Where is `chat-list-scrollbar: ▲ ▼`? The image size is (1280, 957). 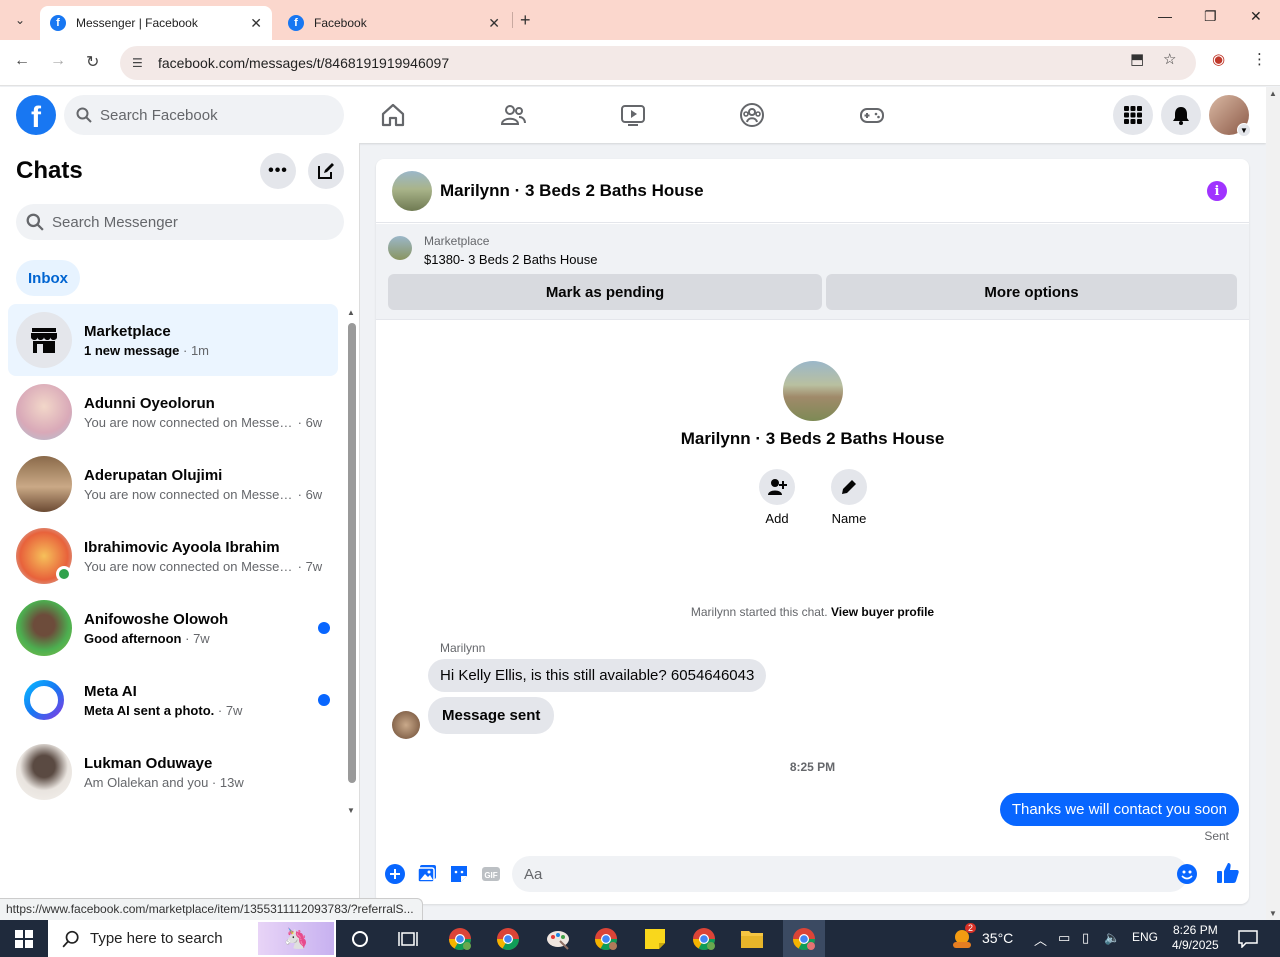 chat-list-scrollbar: ▲ ▼ is located at coordinates (352, 561).